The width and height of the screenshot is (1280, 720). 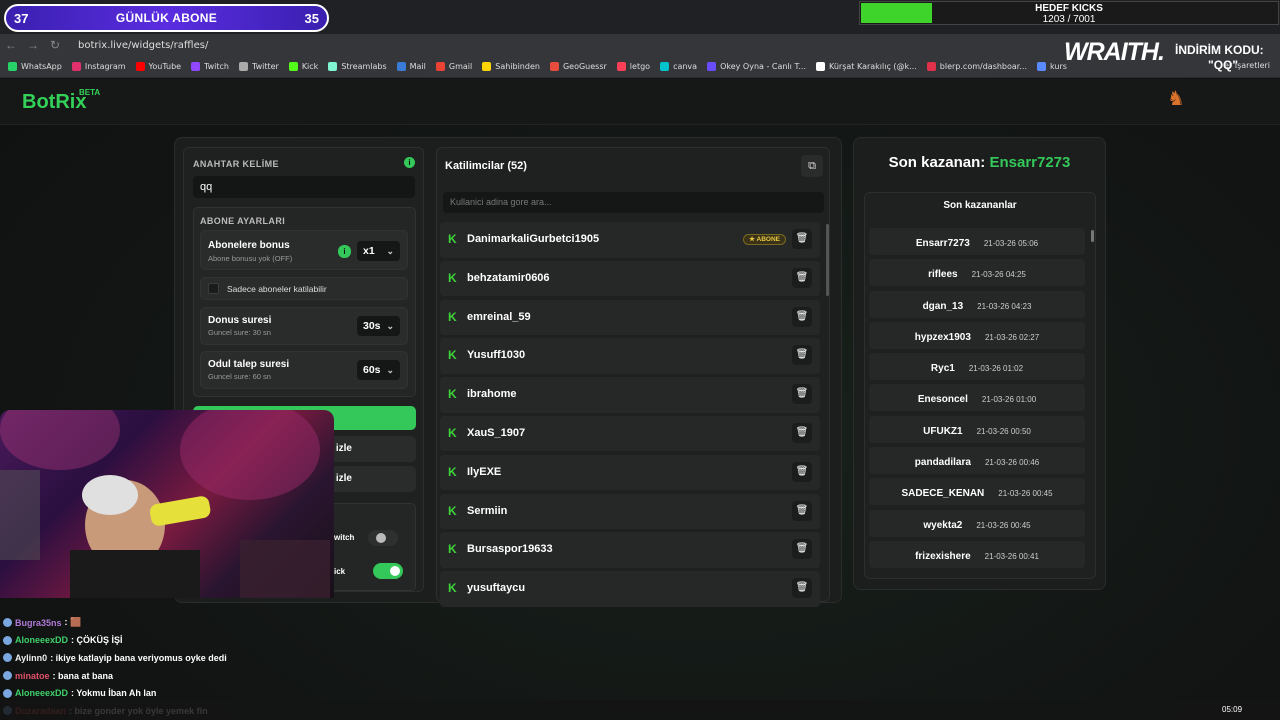 What do you see at coordinates (97, 640) in the screenshot?
I see `chat-text: : ÇÖKÜŞ İŞİ` at bounding box center [97, 640].